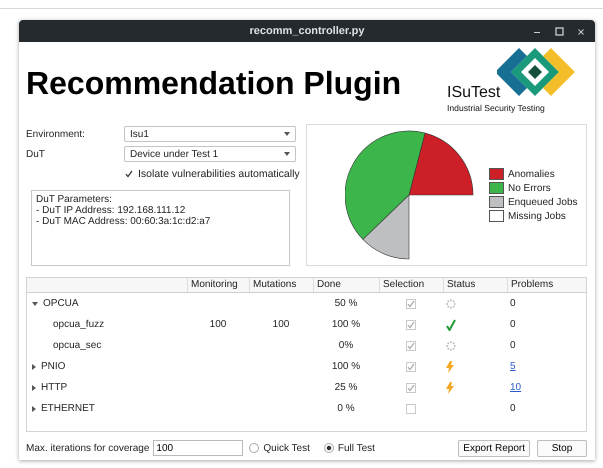 Image resolution: width=603 pixels, height=468 pixels. I want to click on done-value: 0 %, so click(346, 408).